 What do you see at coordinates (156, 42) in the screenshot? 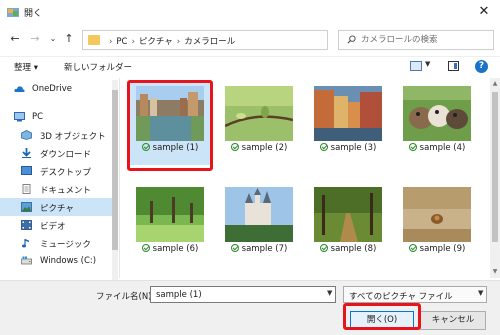
I see `breadcrumb-pictures: ピクチャ` at bounding box center [156, 42].